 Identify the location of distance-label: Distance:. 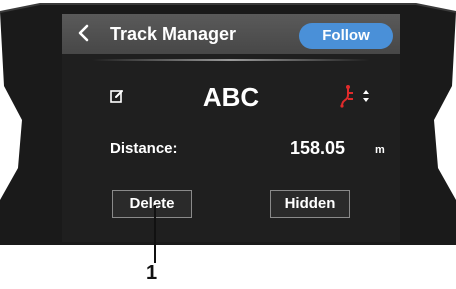
(144, 148).